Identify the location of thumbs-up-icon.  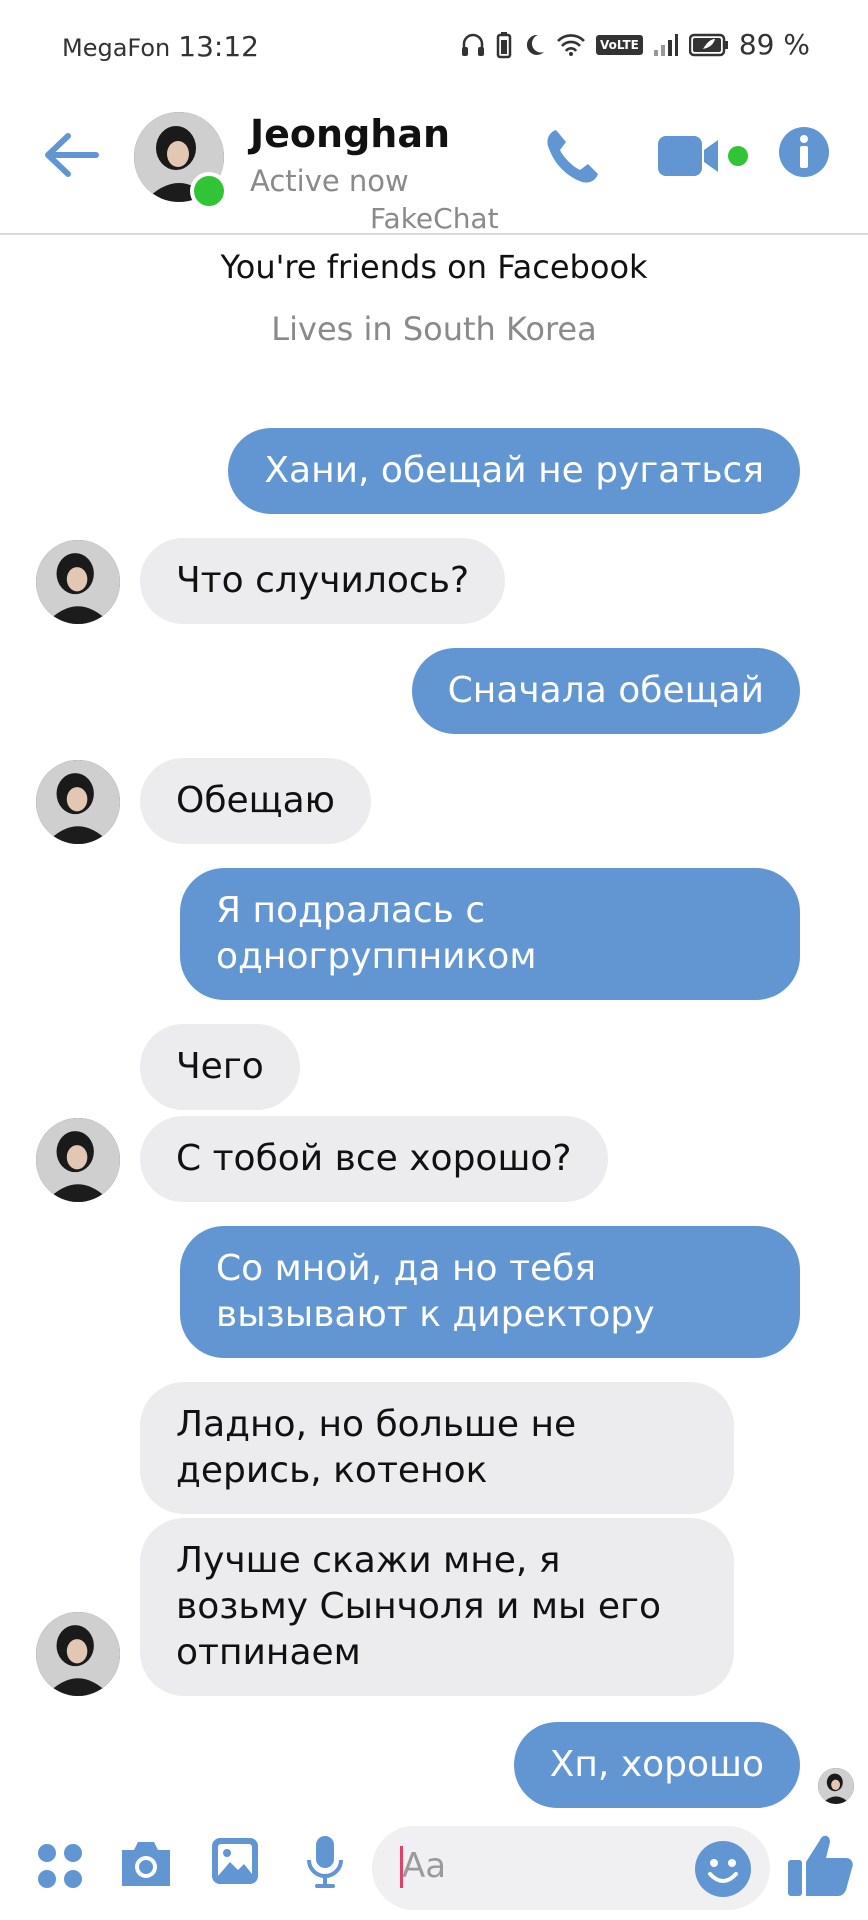
(820, 1865).